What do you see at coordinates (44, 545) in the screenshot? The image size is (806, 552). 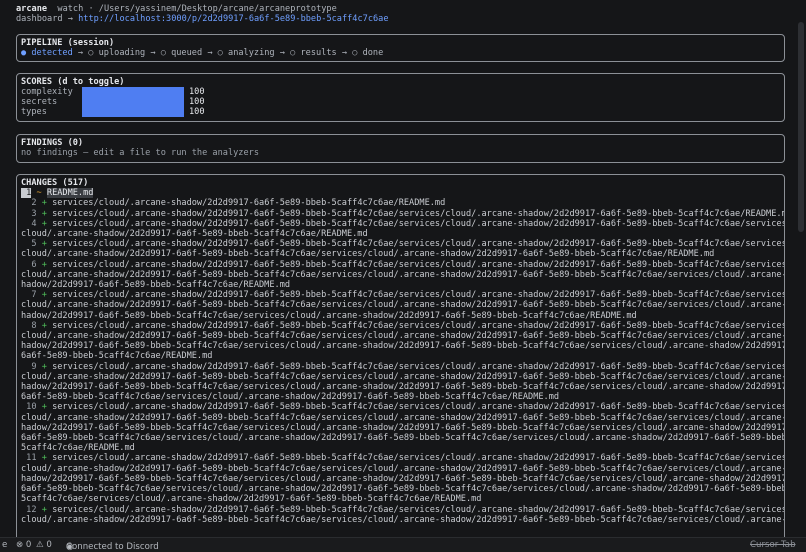 I see `warnings-count: ⚠ 0` at bounding box center [44, 545].